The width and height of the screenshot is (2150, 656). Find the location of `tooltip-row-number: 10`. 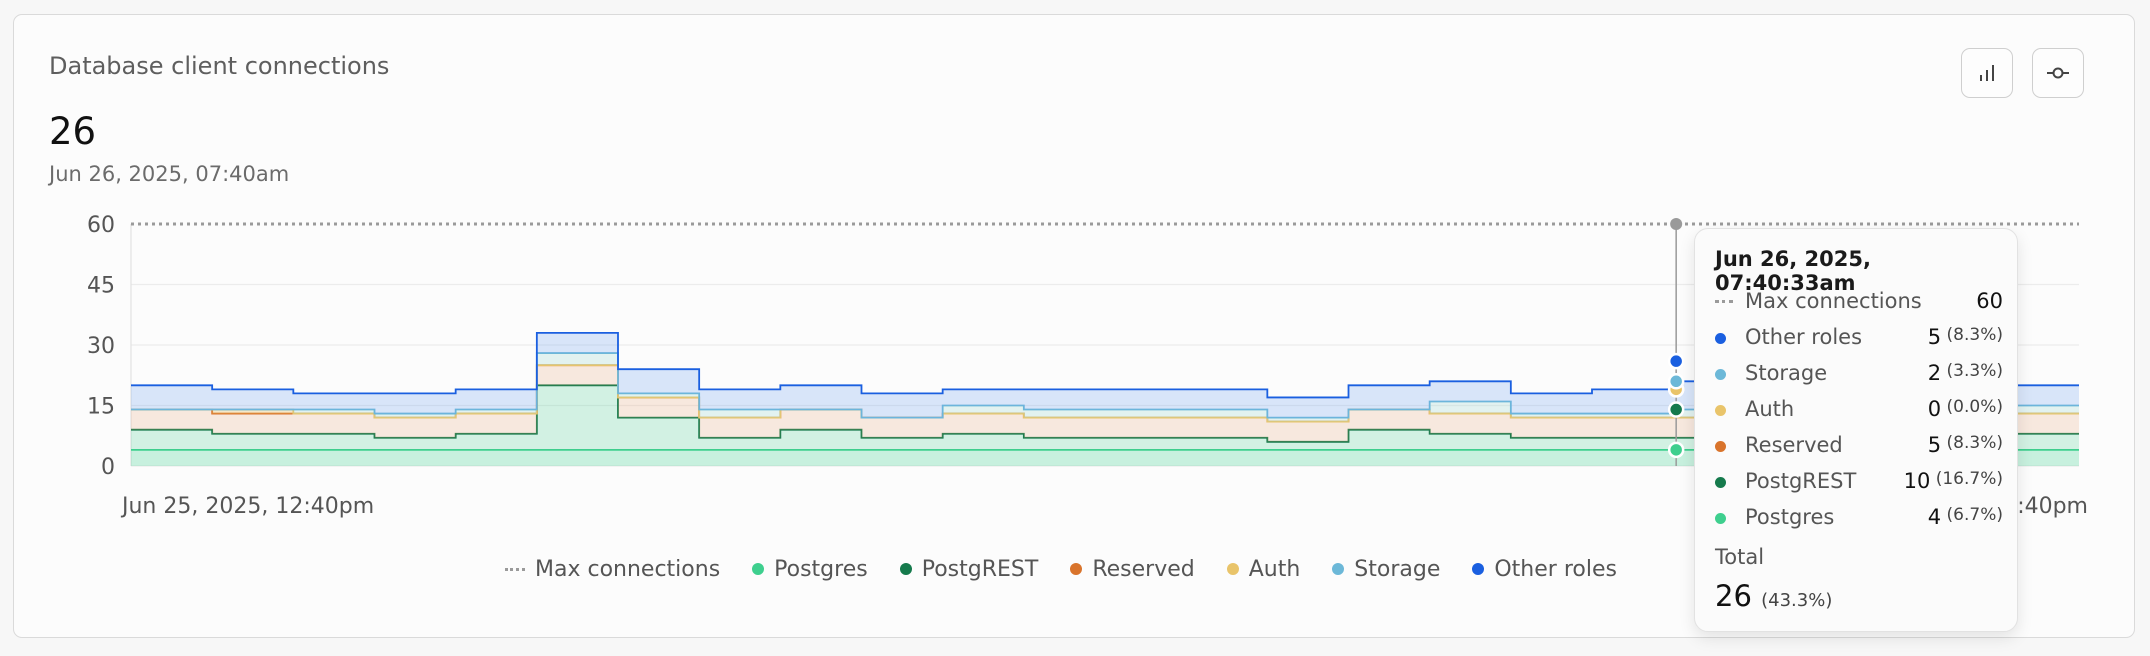

tooltip-row-number: 10 is located at coordinates (1917, 481).